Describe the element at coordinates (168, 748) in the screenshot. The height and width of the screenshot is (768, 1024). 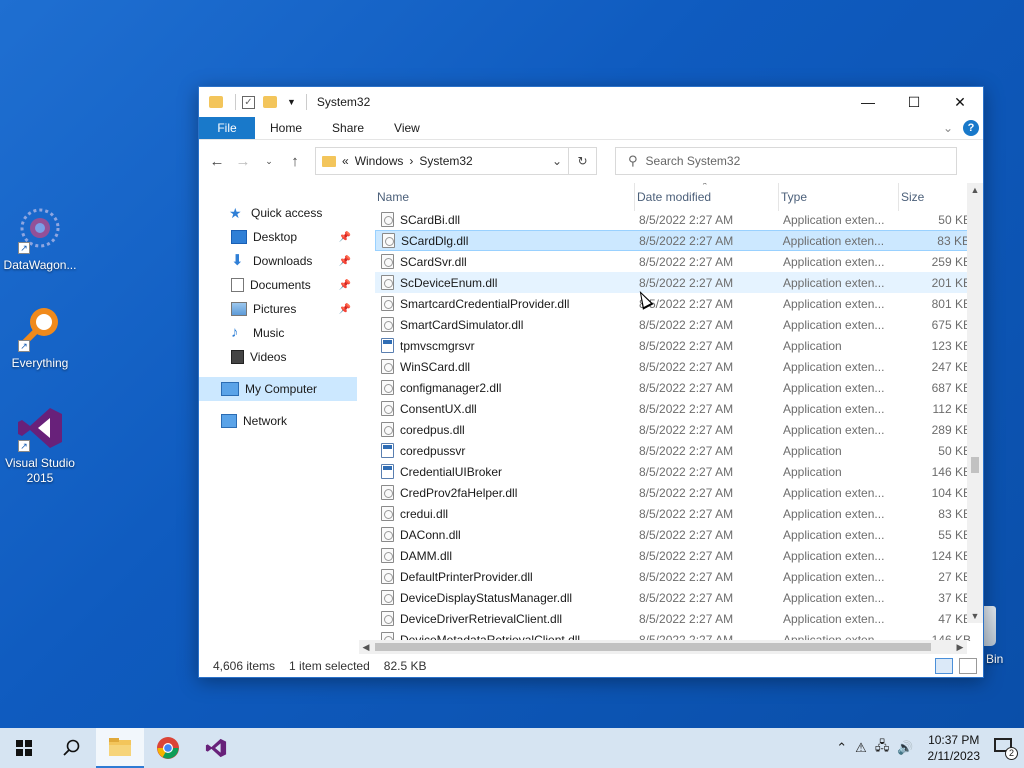
I see `taskbar-chrome` at that location.